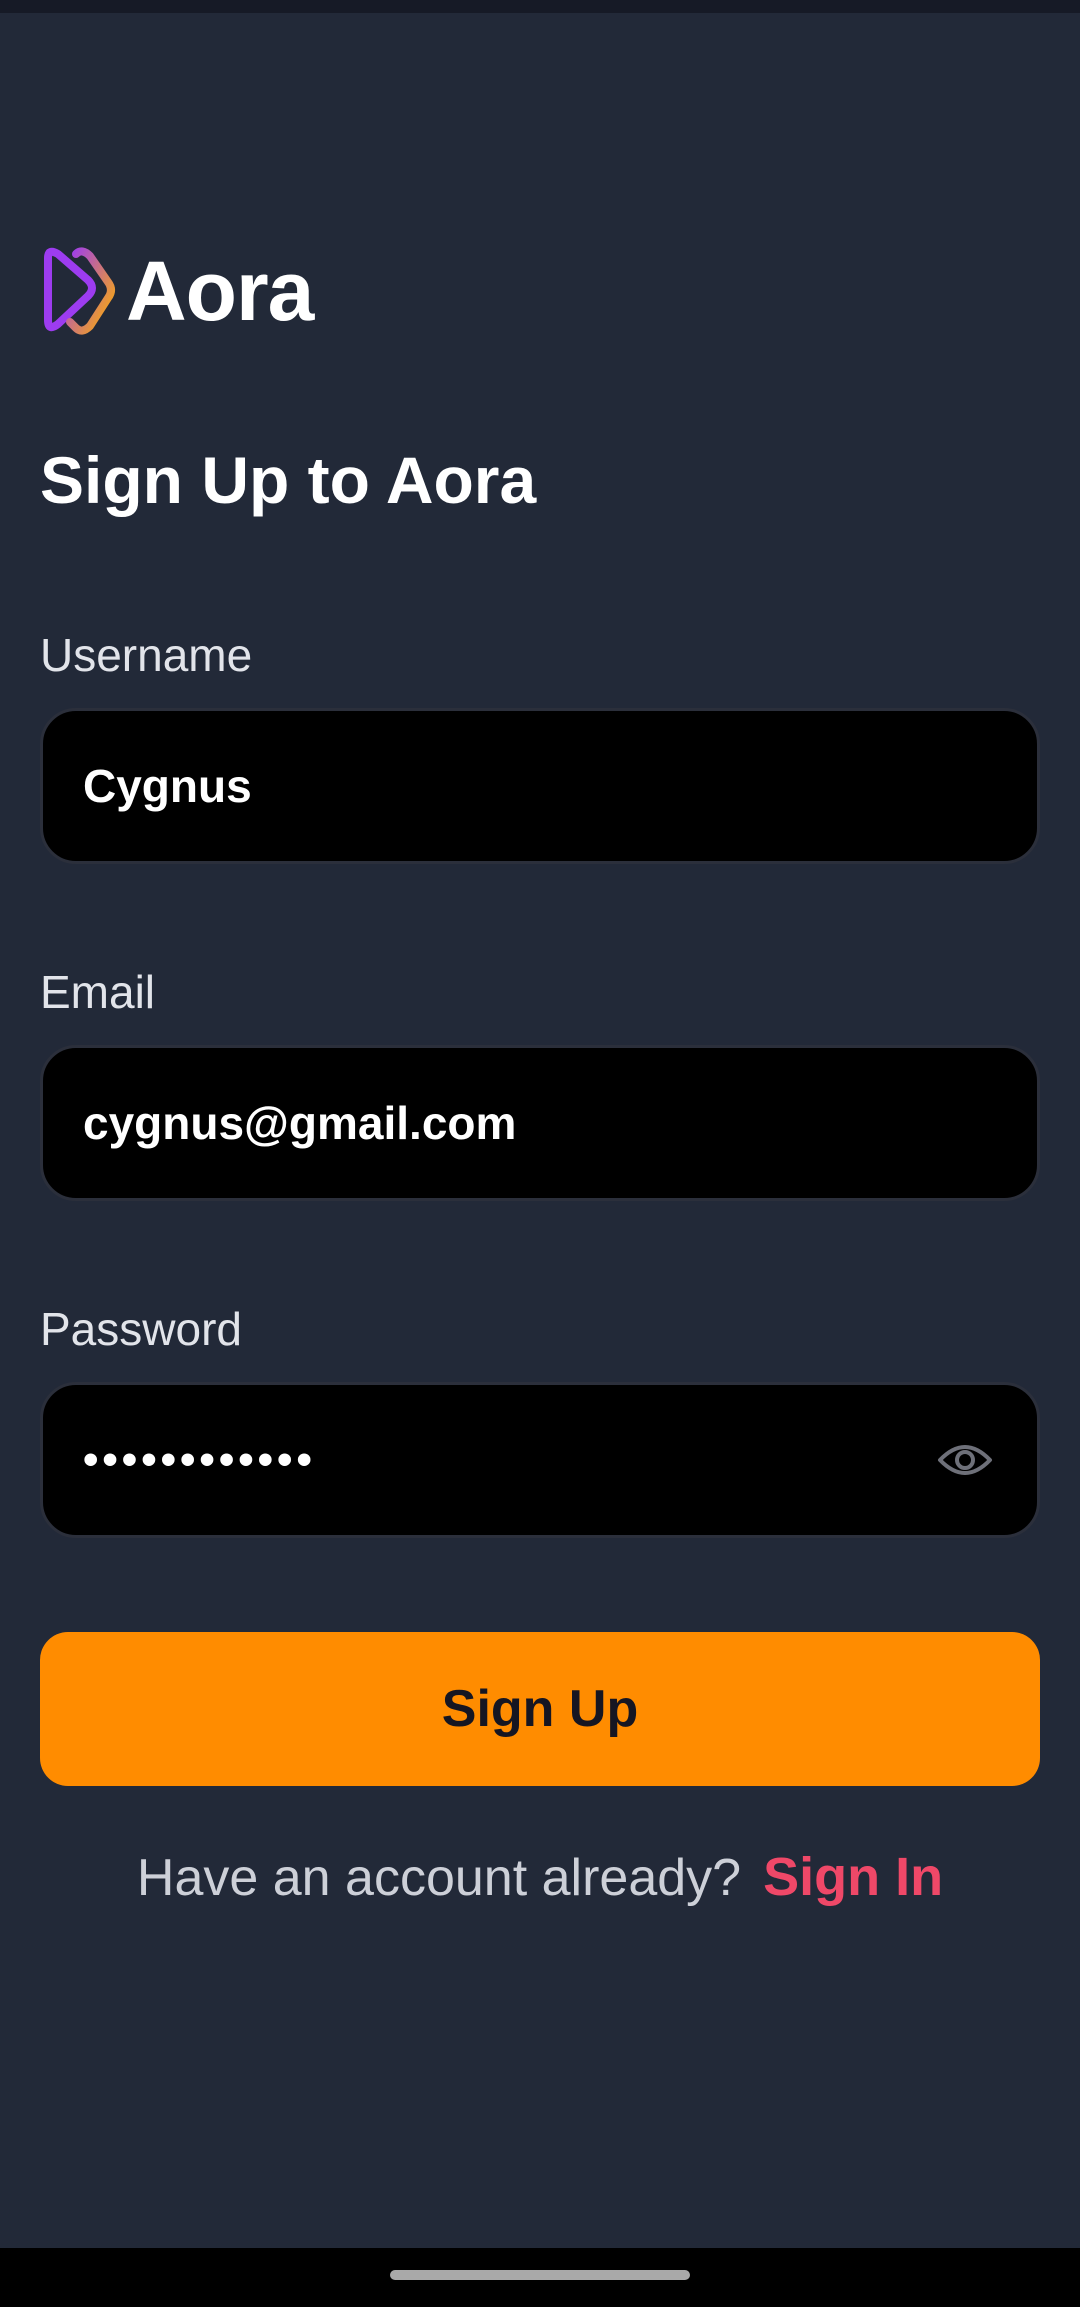  I want to click on app-logo: Aora, so click(177, 291).